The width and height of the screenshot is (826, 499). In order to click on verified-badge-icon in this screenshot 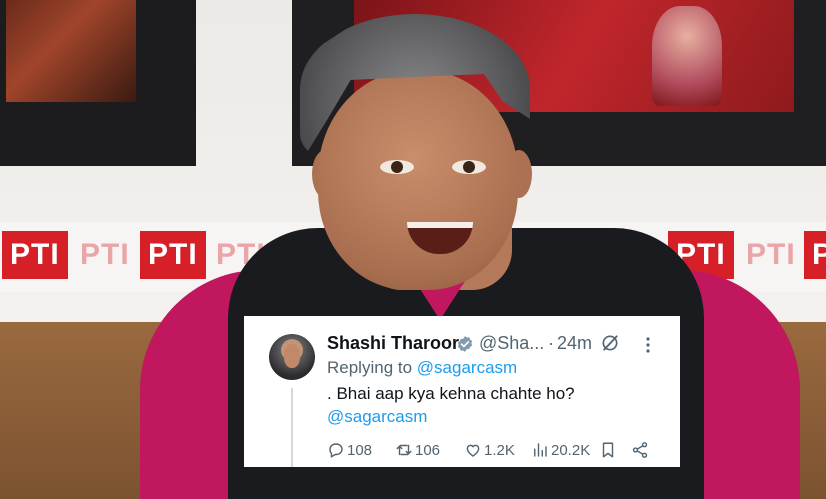, I will do `click(465, 344)`.